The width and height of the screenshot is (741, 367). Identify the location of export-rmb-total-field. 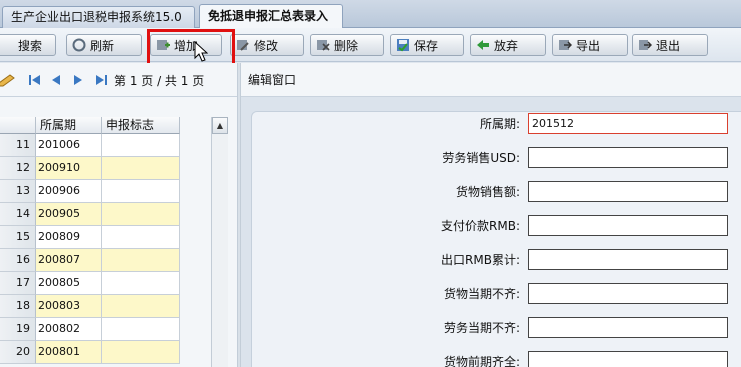
(628, 259).